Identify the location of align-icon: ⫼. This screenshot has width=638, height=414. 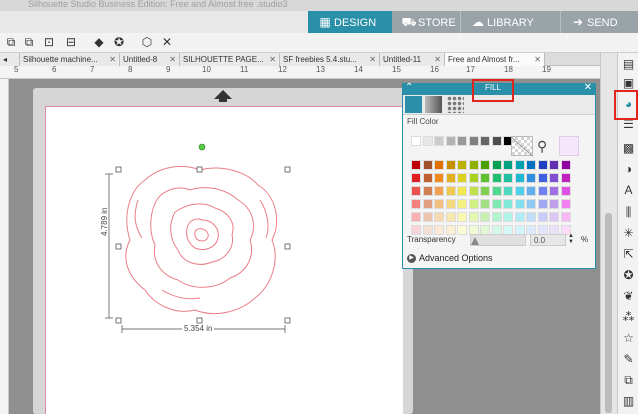
(628, 212).